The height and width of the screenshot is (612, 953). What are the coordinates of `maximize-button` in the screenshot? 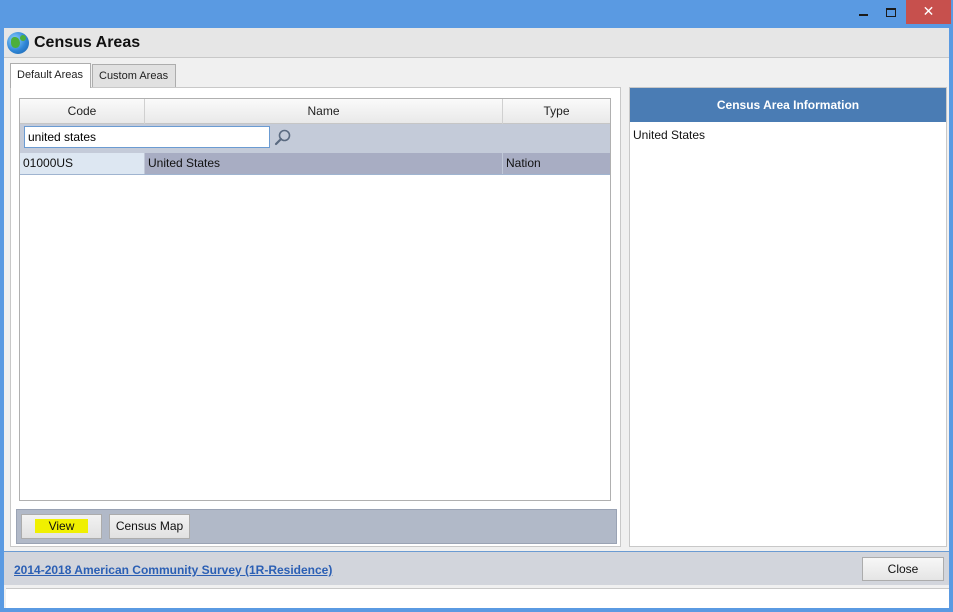 It's located at (891, 12).